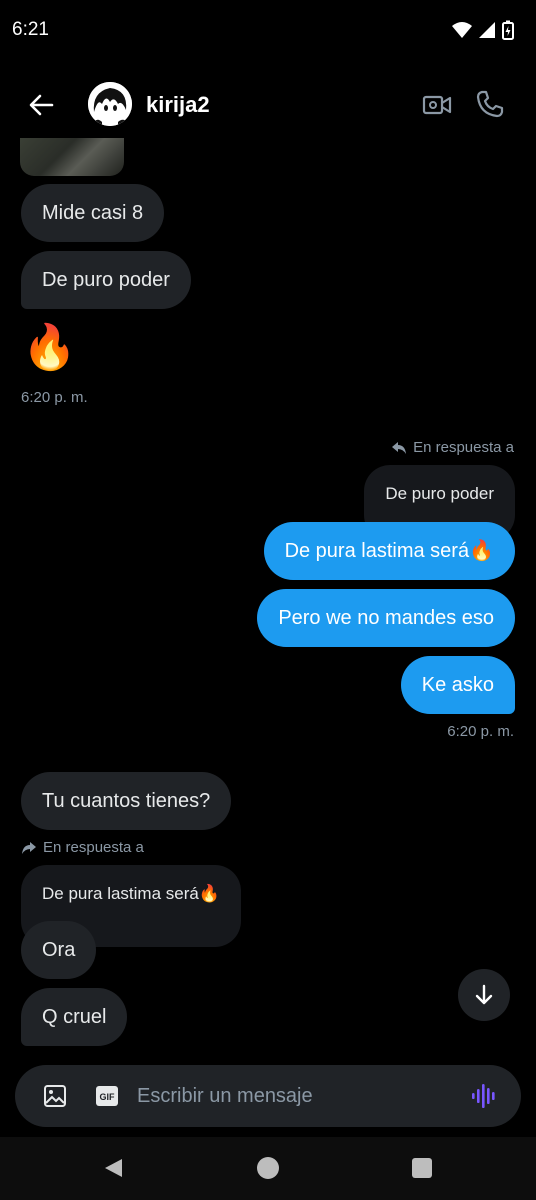  Describe the element at coordinates (74, 1017) in the screenshot. I see `incoming-message: Q cruel` at that location.